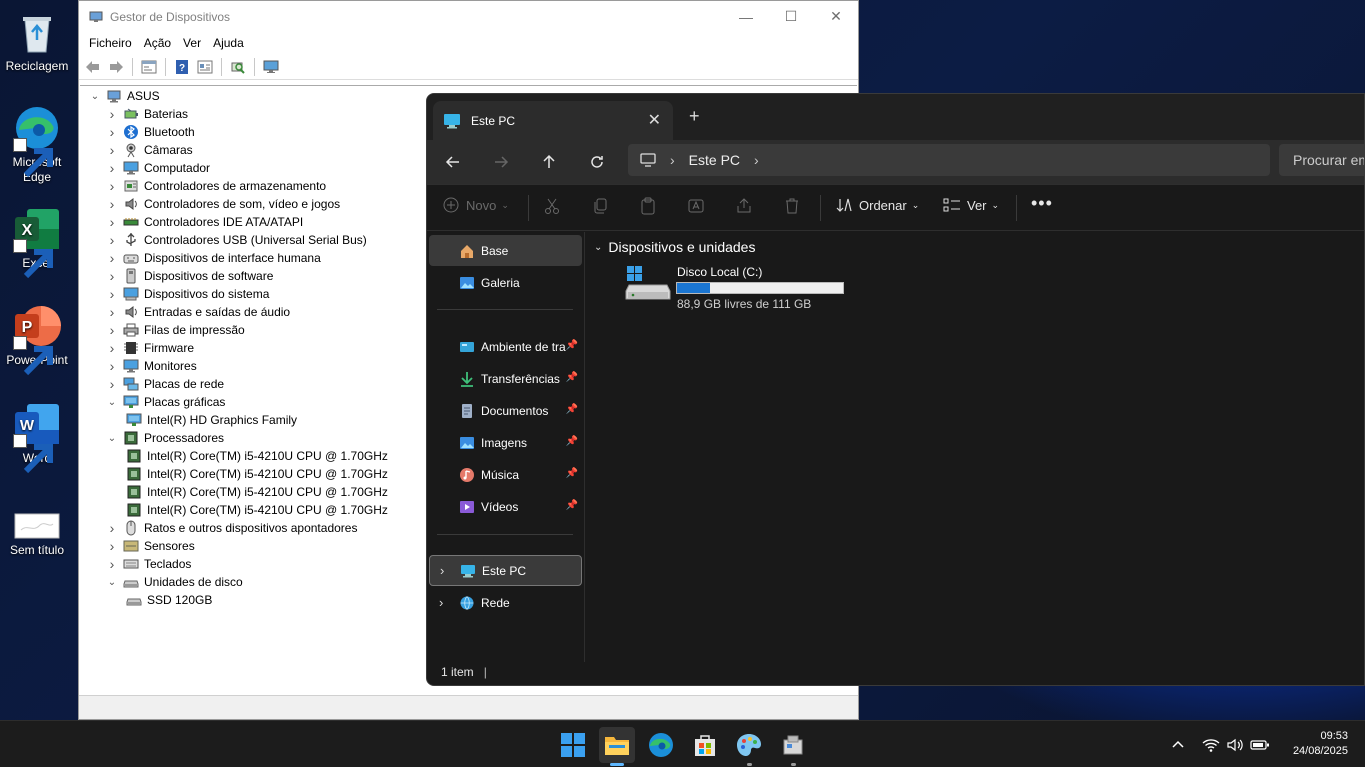 Image resolution: width=1365 pixels, height=767 pixels. I want to click on close-button: ✕, so click(836, 16).